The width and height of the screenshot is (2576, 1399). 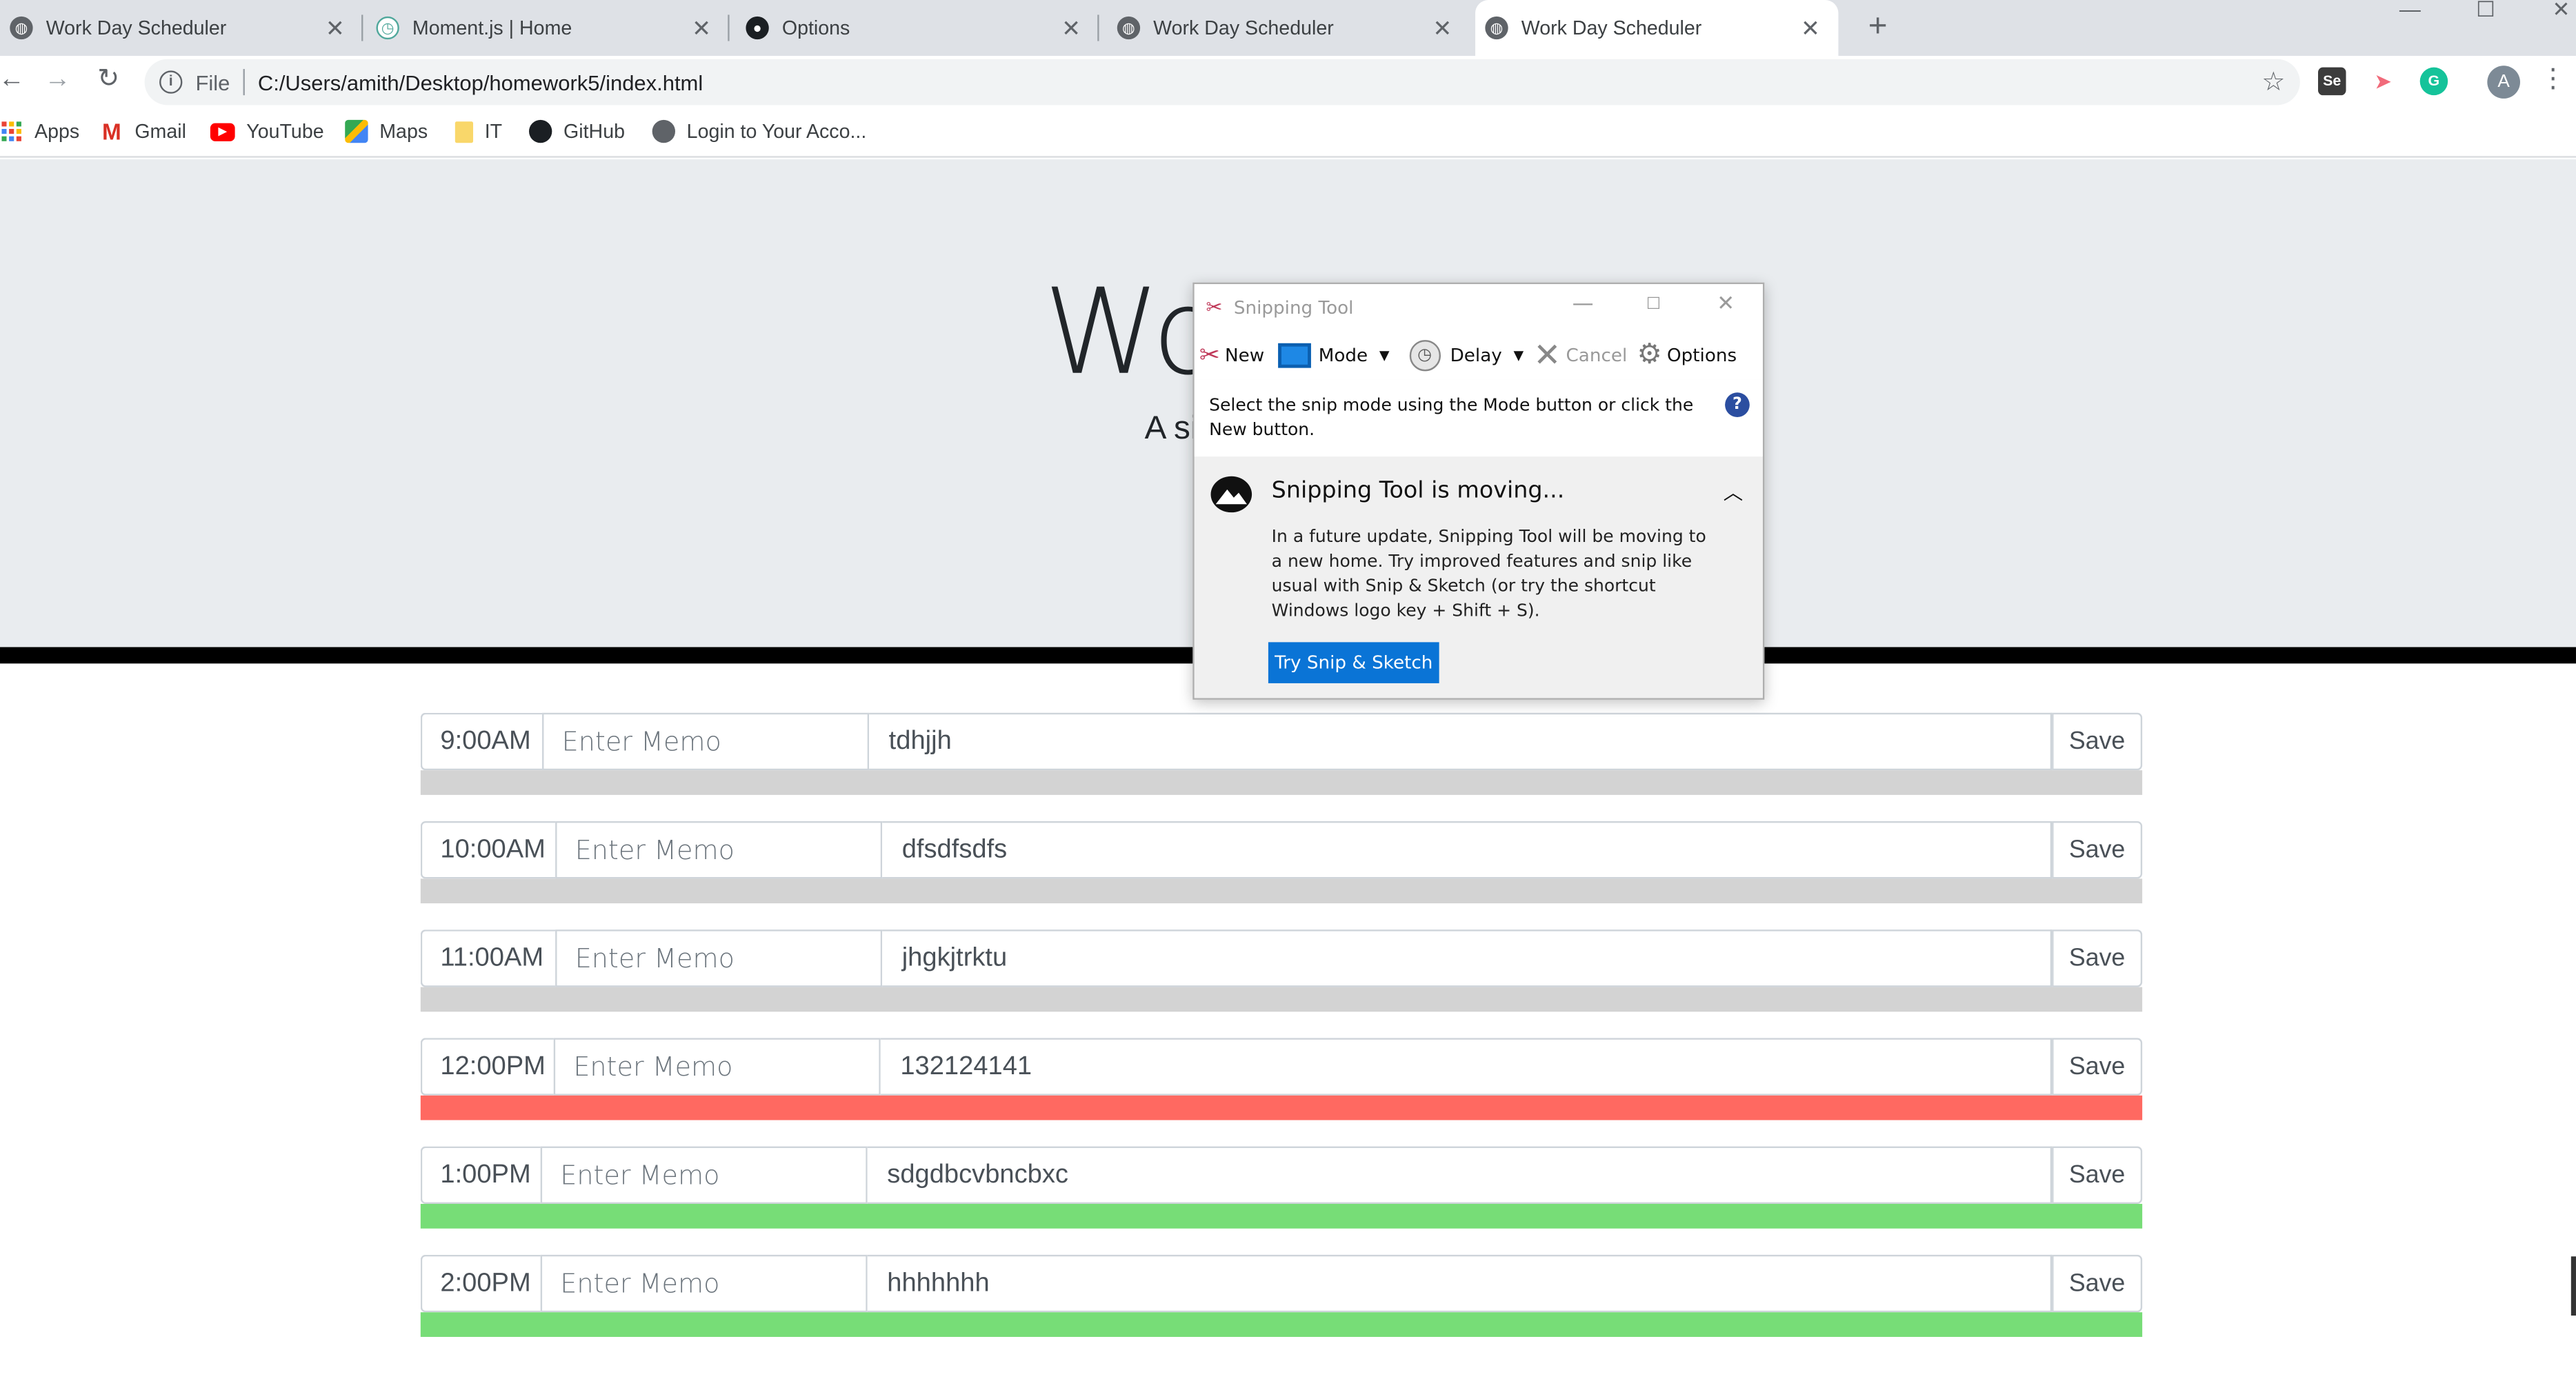 What do you see at coordinates (2332, 81) in the screenshot?
I see `selenium-extension-icon: Se` at bounding box center [2332, 81].